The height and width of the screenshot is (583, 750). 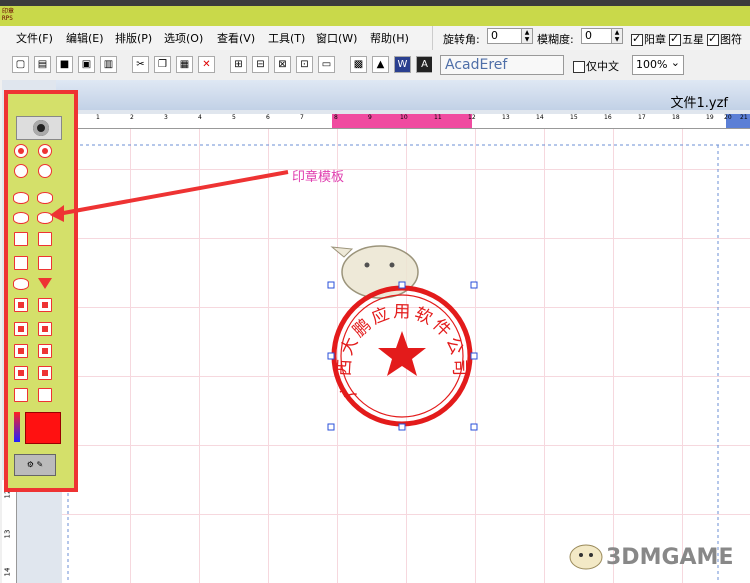 I want to click on yinzhang-checkbox: 阳章, so click(x=648, y=39).